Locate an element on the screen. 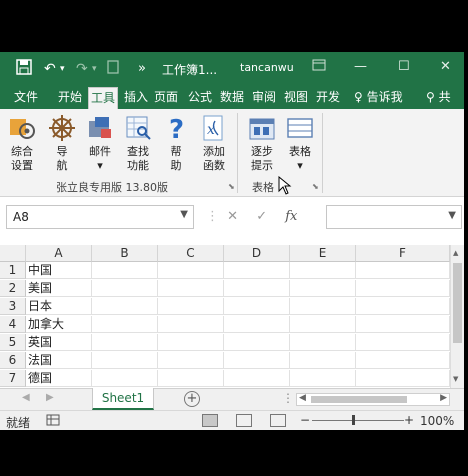  page-layout-view-icon is located at coordinates (244, 420).